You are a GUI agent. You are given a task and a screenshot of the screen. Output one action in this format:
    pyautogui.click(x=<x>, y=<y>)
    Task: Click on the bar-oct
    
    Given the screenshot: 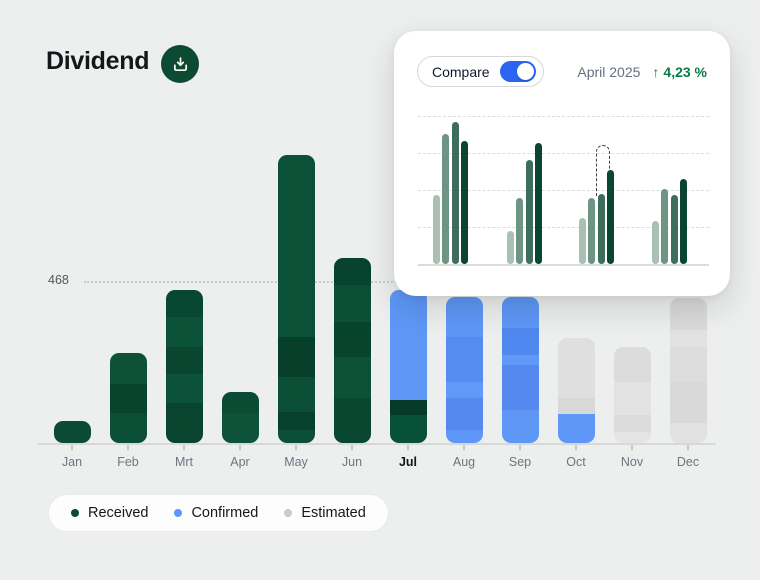 What is the action you would take?
    pyautogui.click(x=576, y=390)
    